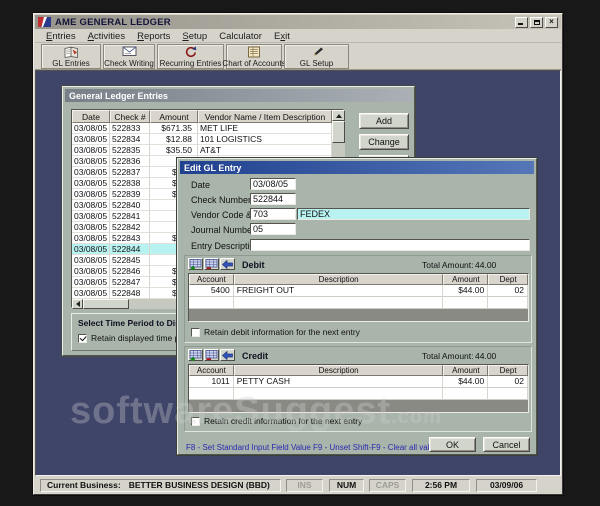 This screenshot has height=506, width=600. Describe the element at coordinates (273, 229) in the screenshot. I see `journal-number-field: 05` at that location.